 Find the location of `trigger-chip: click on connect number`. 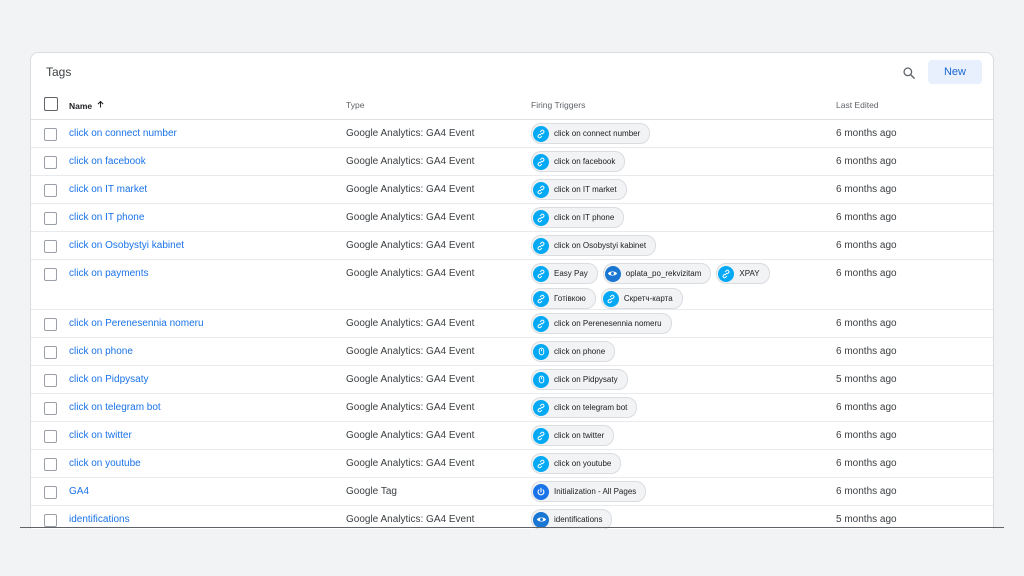

trigger-chip: click on connect number is located at coordinates (591, 133).